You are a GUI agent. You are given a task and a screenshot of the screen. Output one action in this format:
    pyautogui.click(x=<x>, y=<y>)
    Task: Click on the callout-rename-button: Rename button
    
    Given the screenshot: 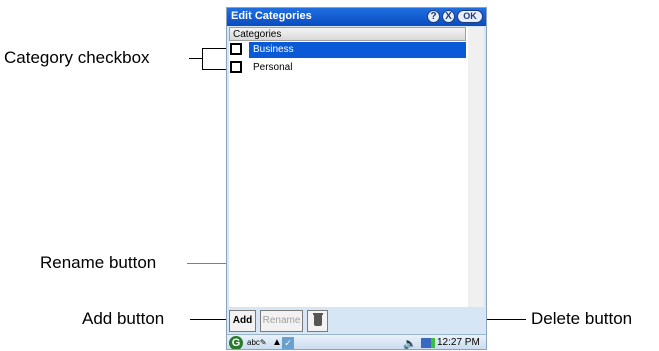 What is the action you would take?
    pyautogui.click(x=98, y=262)
    